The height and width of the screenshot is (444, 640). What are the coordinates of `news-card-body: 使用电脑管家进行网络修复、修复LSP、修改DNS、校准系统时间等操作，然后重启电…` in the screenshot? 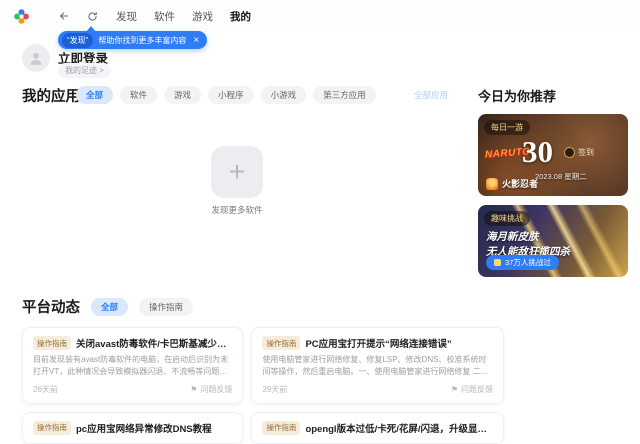 It's located at (375, 366).